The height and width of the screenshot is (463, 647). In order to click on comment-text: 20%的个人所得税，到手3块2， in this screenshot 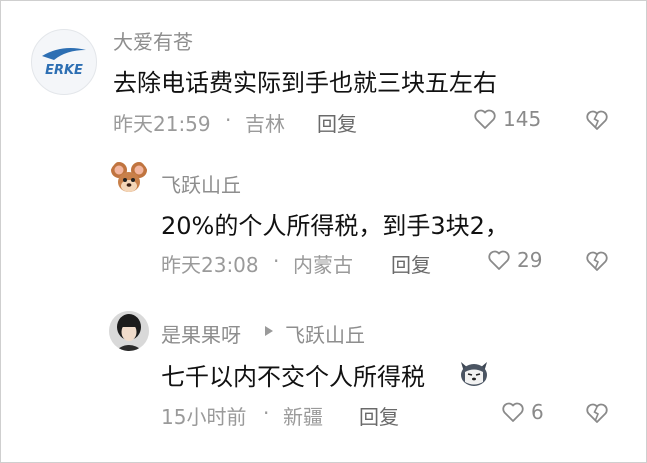, I will do `click(335, 226)`.